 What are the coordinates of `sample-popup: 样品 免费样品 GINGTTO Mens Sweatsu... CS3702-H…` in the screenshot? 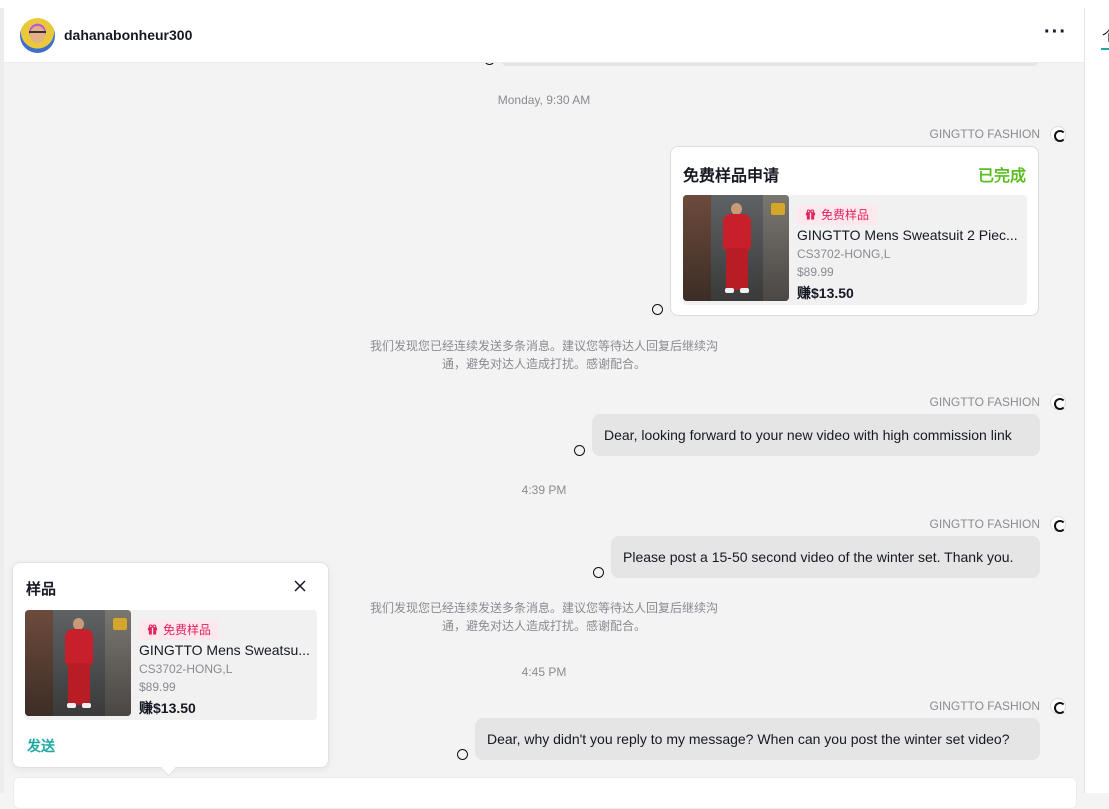 It's located at (170, 669).